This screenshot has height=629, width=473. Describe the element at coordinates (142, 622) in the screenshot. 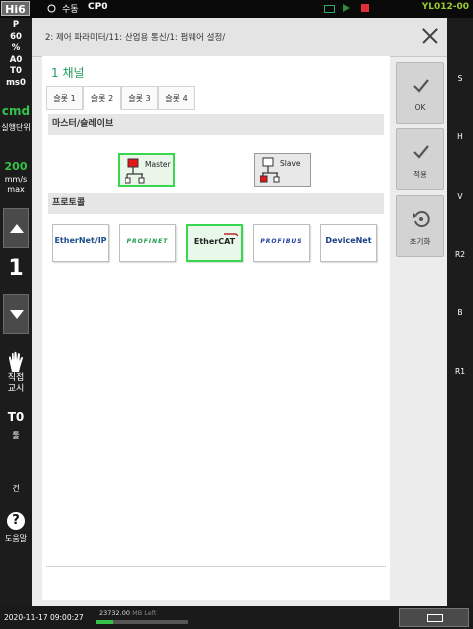

I see `memory-bar` at that location.